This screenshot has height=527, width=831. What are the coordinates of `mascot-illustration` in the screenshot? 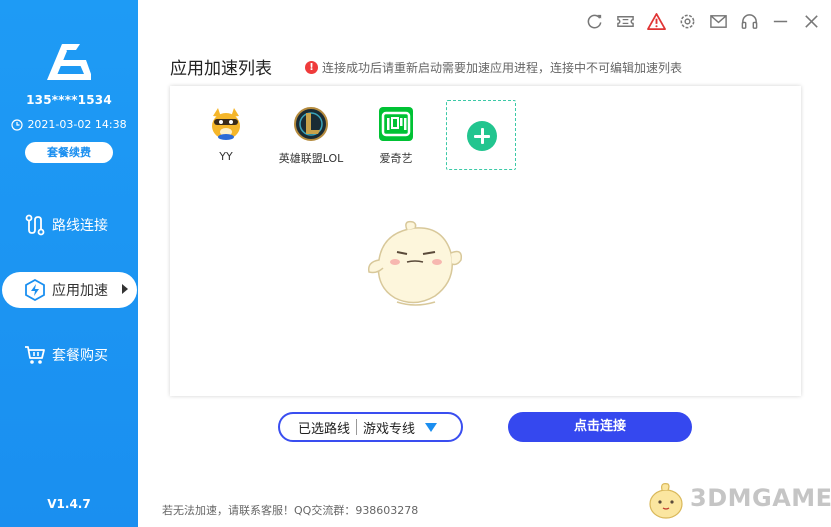 It's located at (415, 263).